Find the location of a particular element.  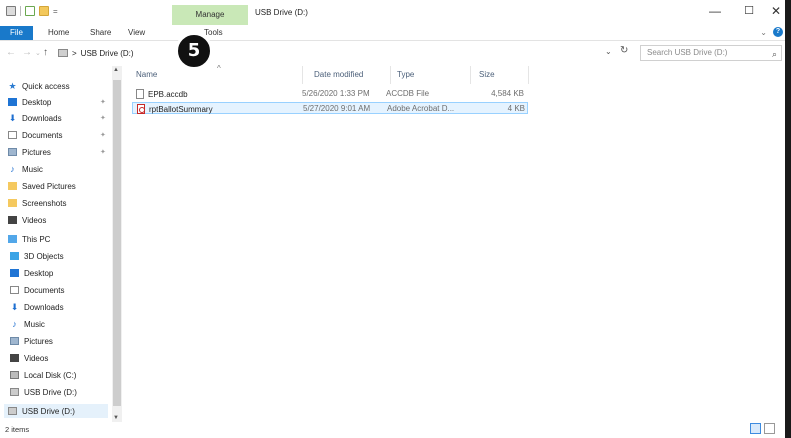

breadcrumb-location: USB Drive (D:) is located at coordinates (107, 53).